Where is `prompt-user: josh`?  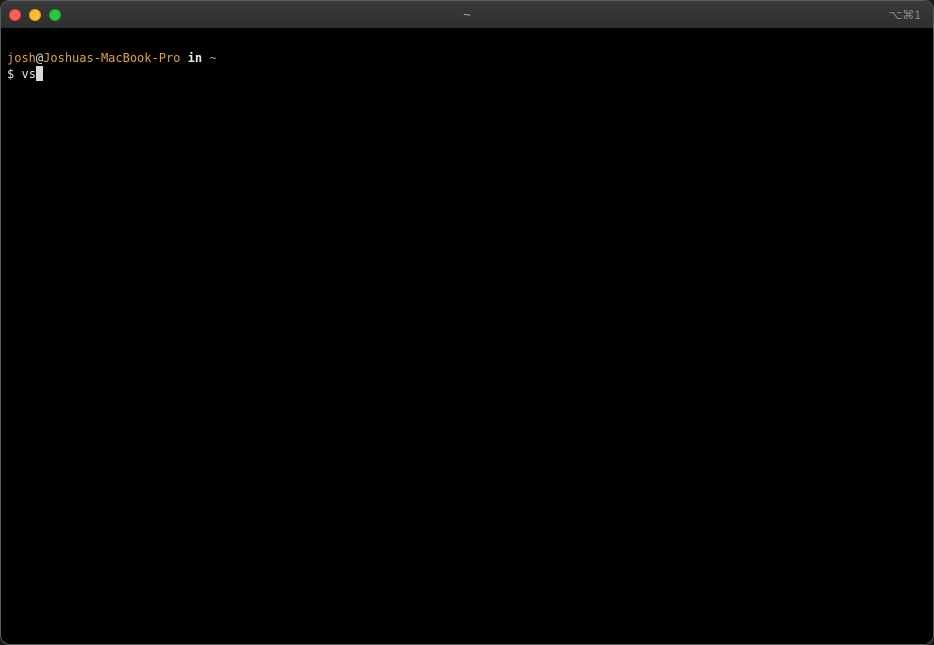 prompt-user: josh is located at coordinates (21, 58).